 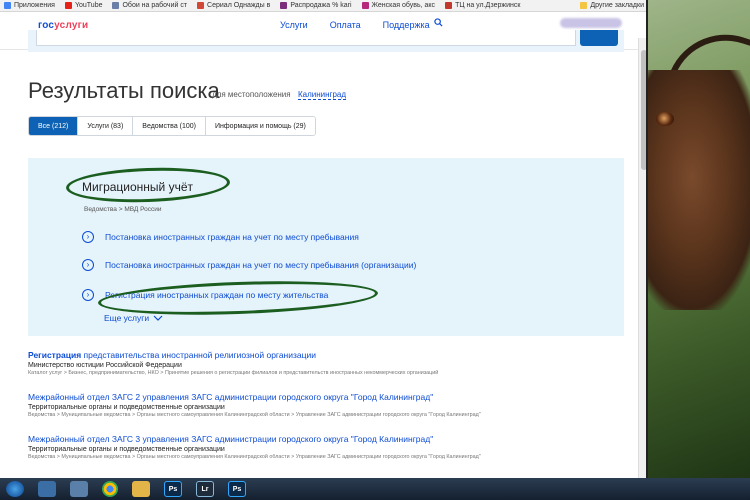 I want to click on bookmark-wallpapers: Обои на рабочий ст, so click(x=149, y=5).